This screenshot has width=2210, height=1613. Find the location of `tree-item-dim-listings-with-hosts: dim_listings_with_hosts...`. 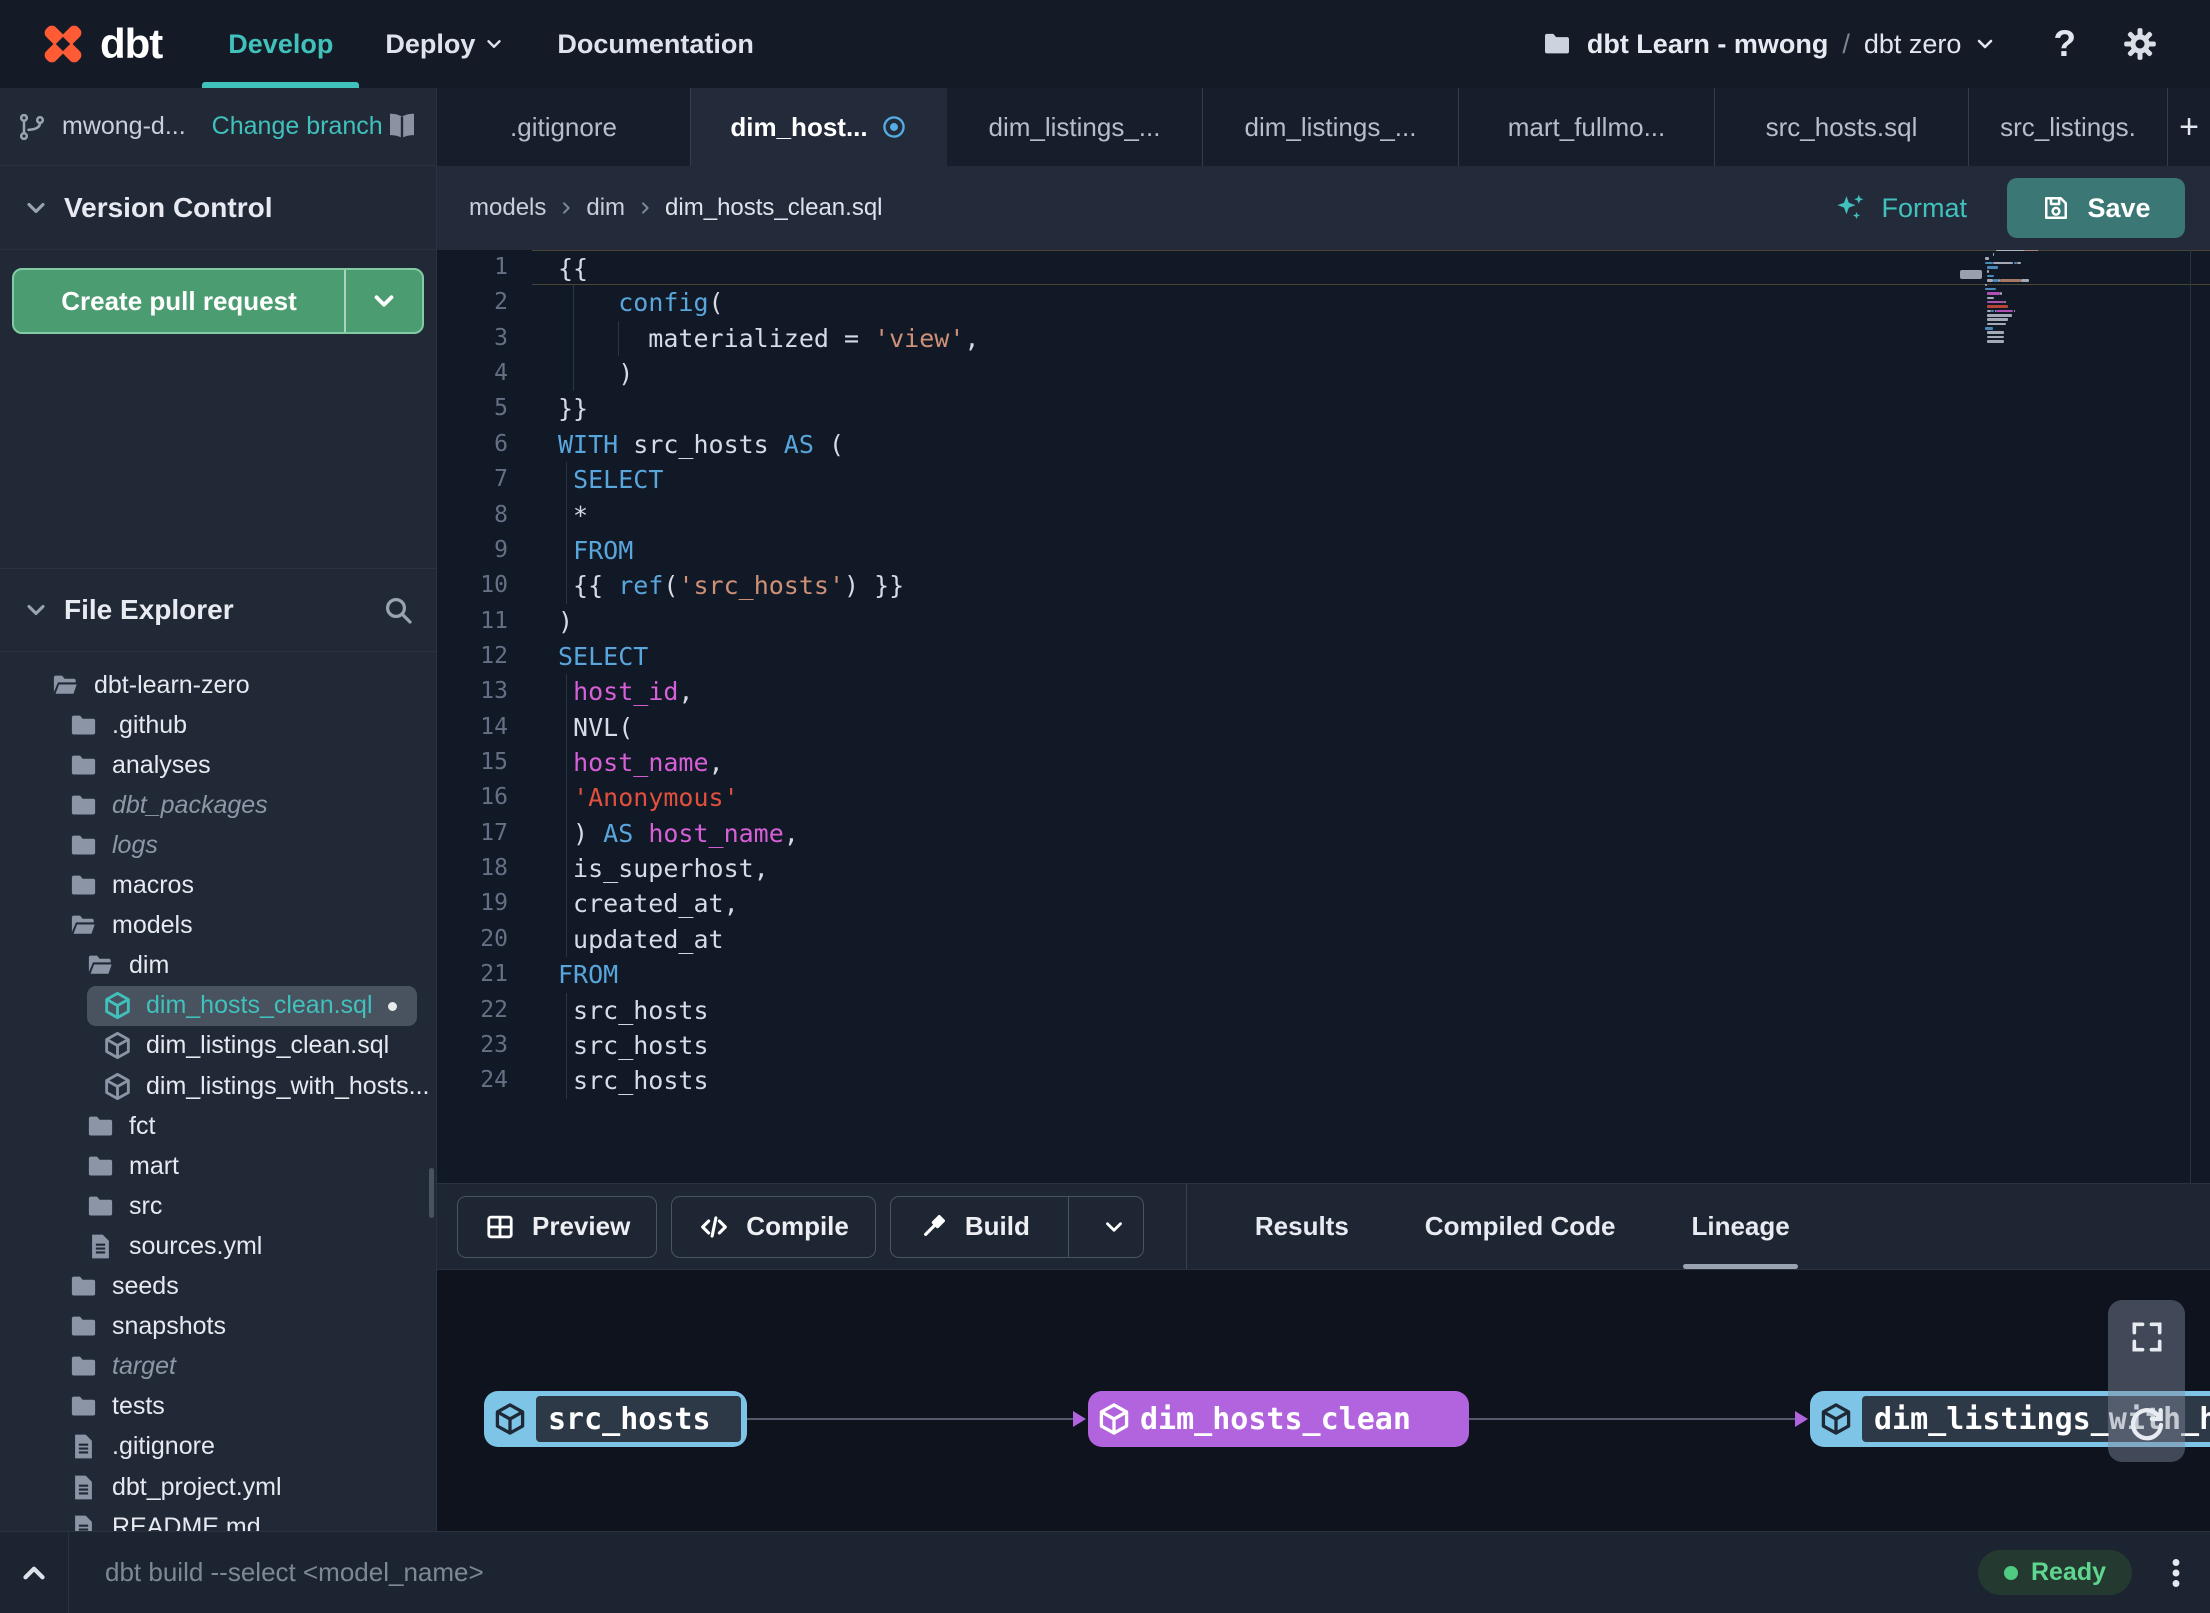

tree-item-dim-listings-with-hosts: dim_listings_with_hosts... is located at coordinates (218, 1086).